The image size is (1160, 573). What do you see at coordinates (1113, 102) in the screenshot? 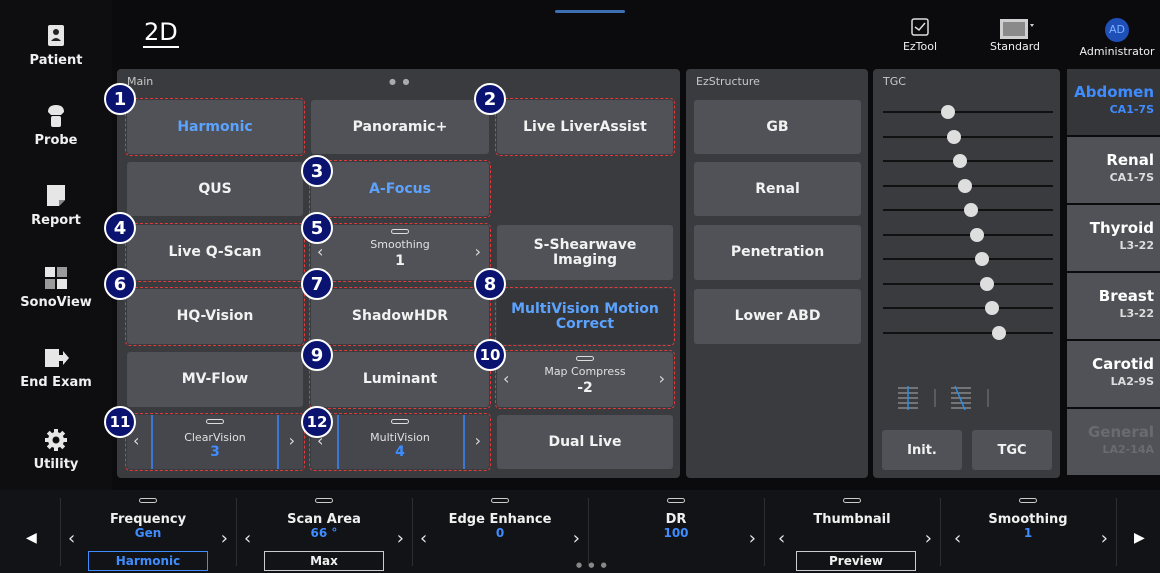
I see `preset-abdomen: Abdomen CA1-7S` at bounding box center [1113, 102].